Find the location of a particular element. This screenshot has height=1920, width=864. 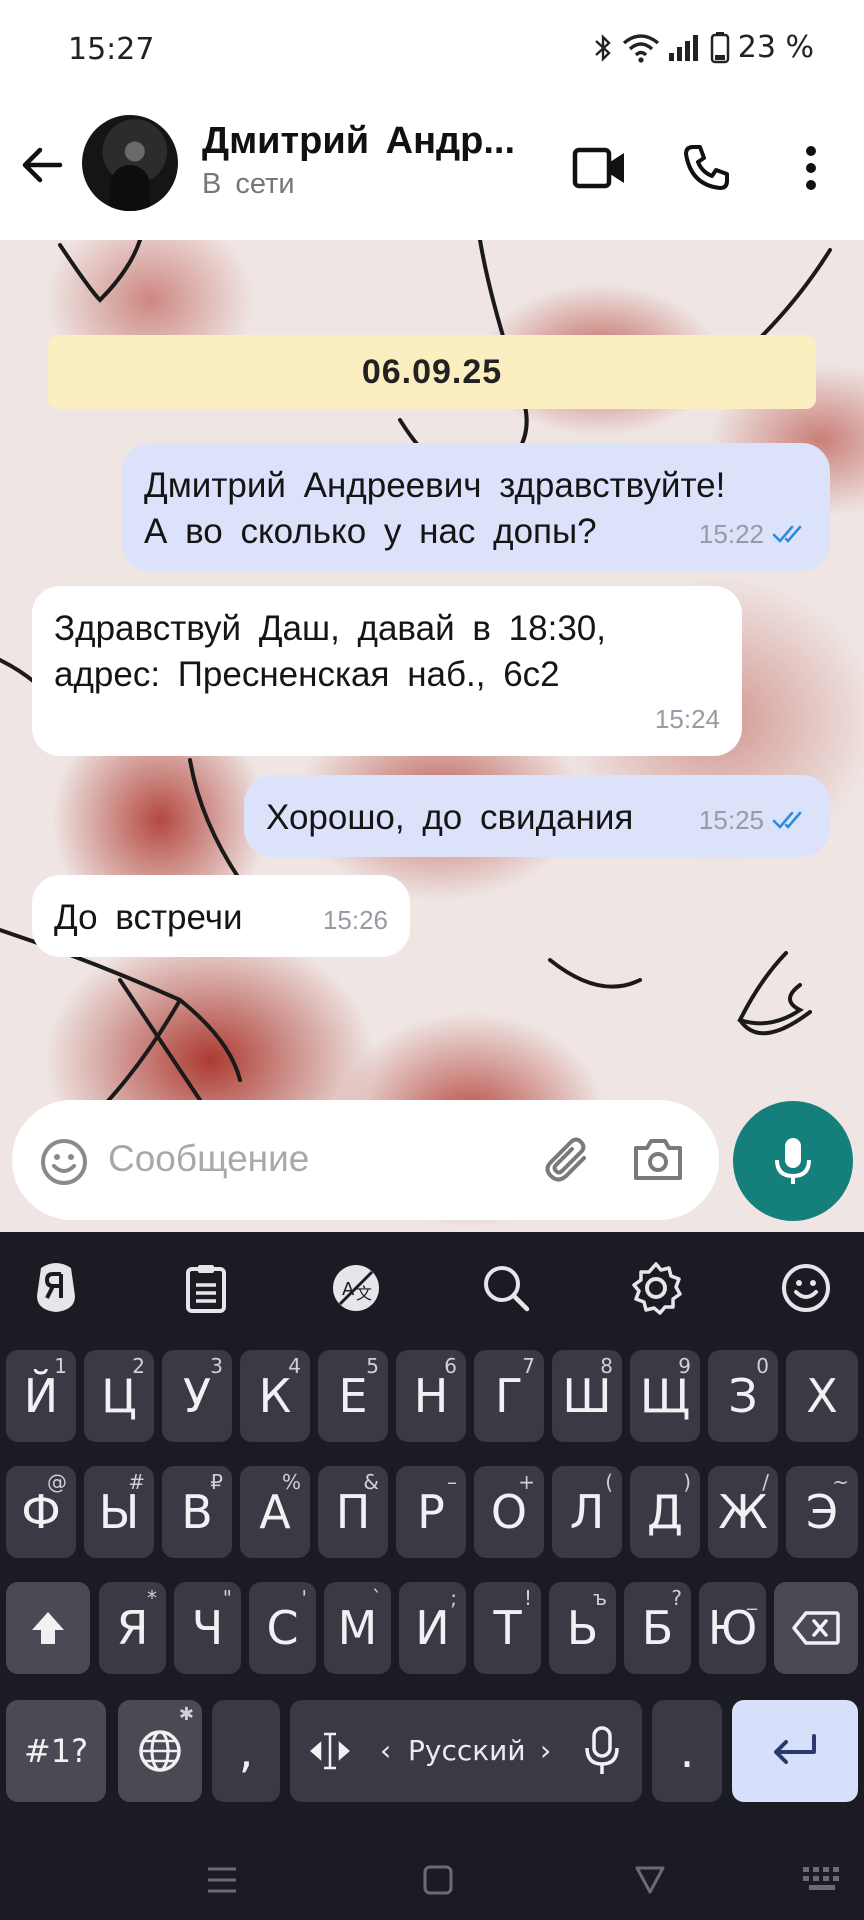

video-call-button is located at coordinates (600, 168).